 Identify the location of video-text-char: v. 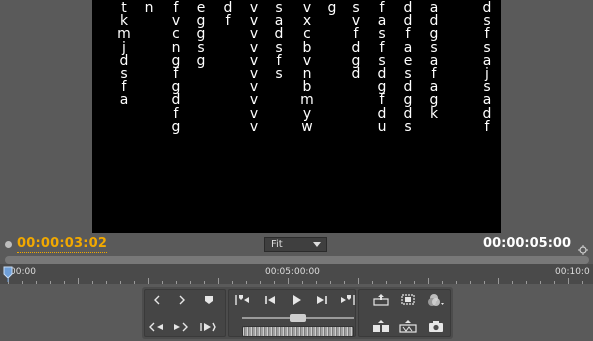
(254, 126).